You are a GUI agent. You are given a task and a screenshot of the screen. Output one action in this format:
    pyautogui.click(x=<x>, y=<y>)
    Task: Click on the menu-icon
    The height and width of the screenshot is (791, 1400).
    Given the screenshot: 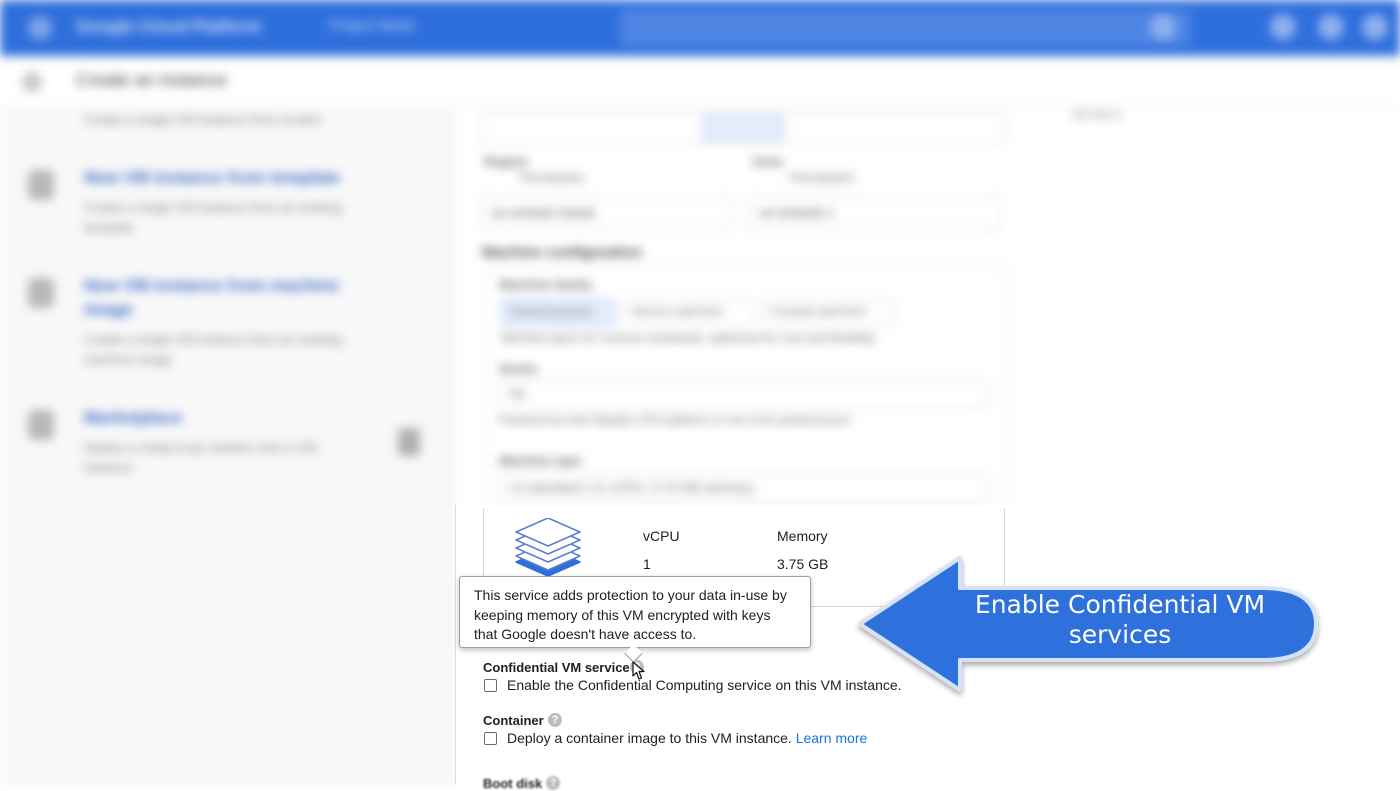 What is the action you would take?
    pyautogui.click(x=40, y=28)
    